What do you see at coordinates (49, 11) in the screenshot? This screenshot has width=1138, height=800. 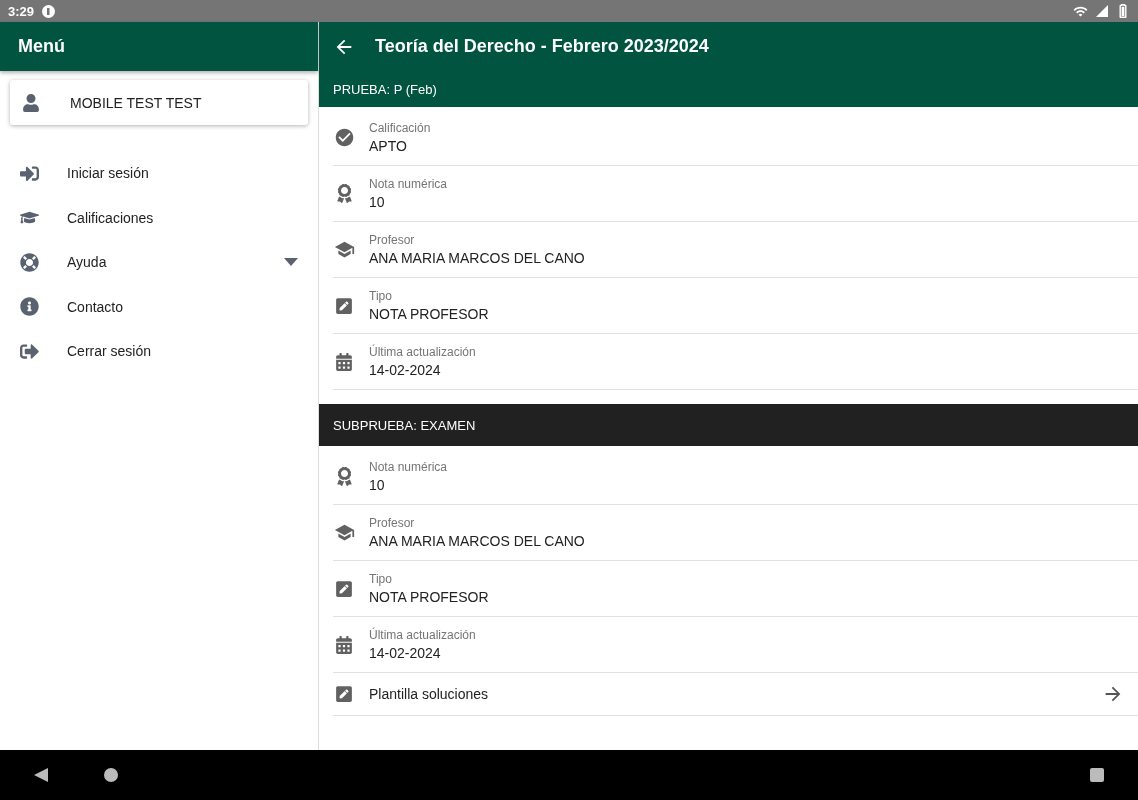 I see `notification-icon` at bounding box center [49, 11].